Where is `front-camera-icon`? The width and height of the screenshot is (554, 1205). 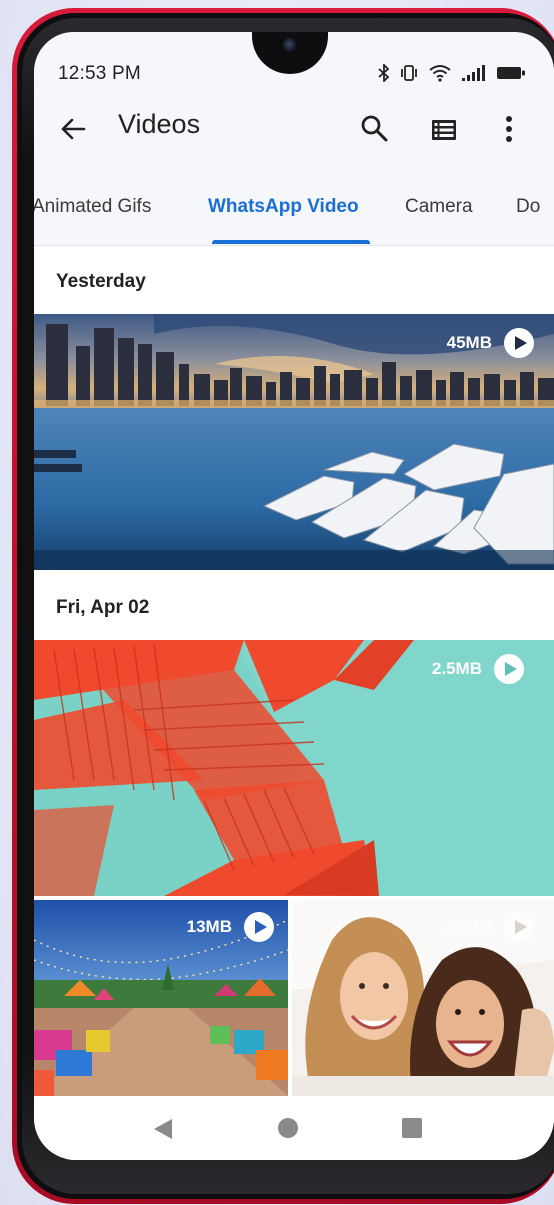
front-camera-icon is located at coordinates (290, 45).